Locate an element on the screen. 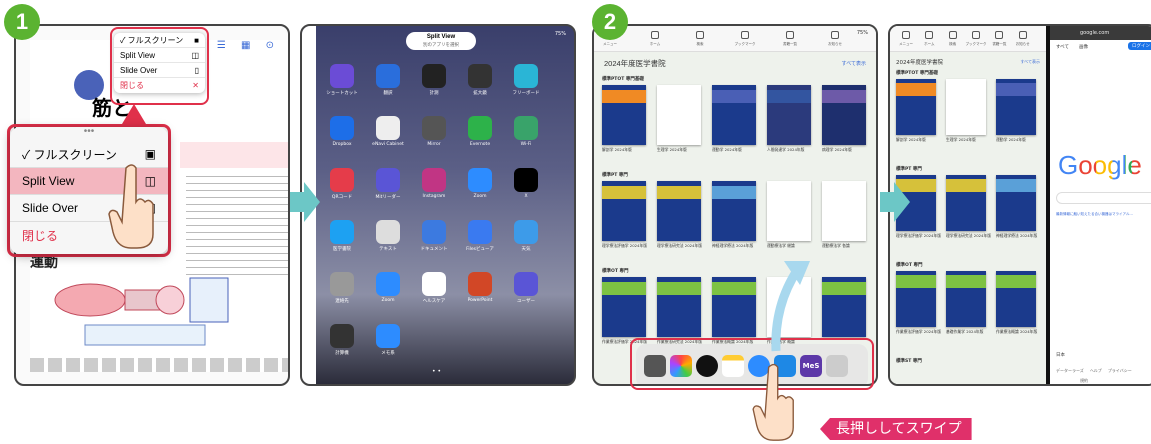 The width and height of the screenshot is (1151, 444). toolbar-label: お知らせ is located at coordinates (835, 44).